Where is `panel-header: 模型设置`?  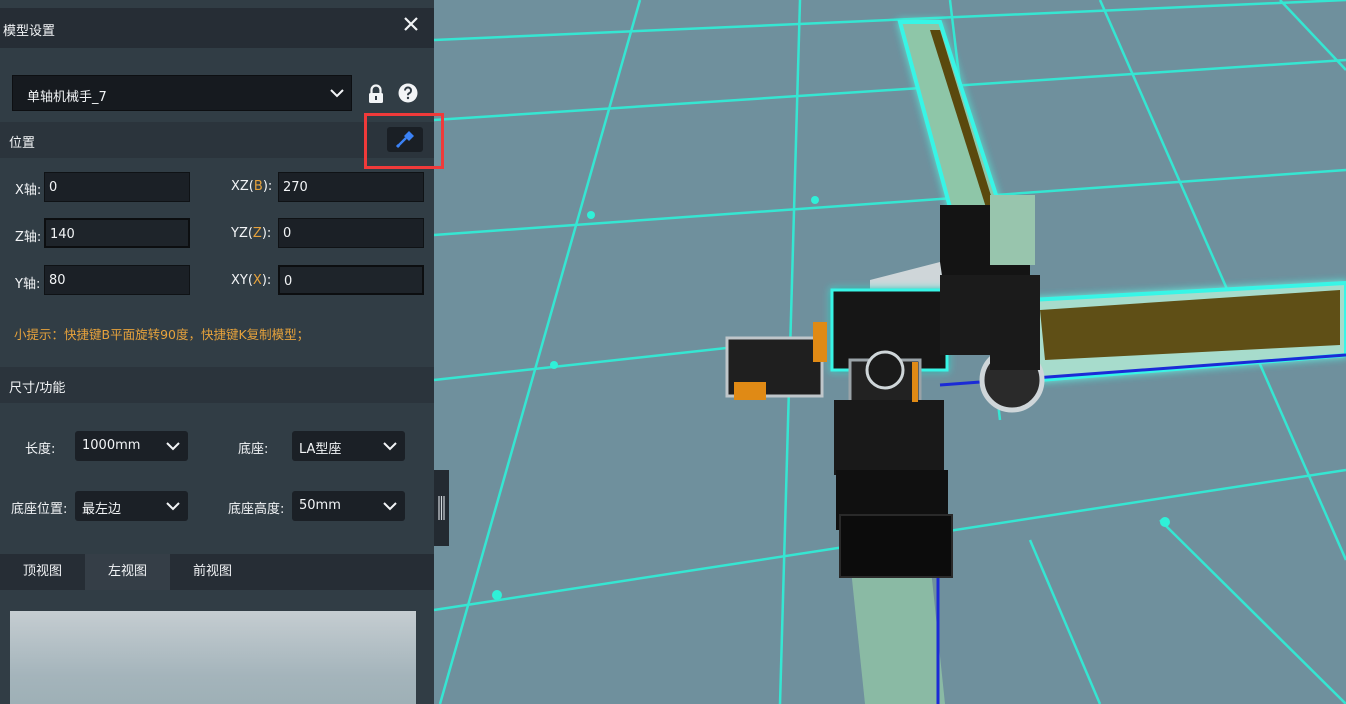
panel-header: 模型设置 is located at coordinates (217, 28).